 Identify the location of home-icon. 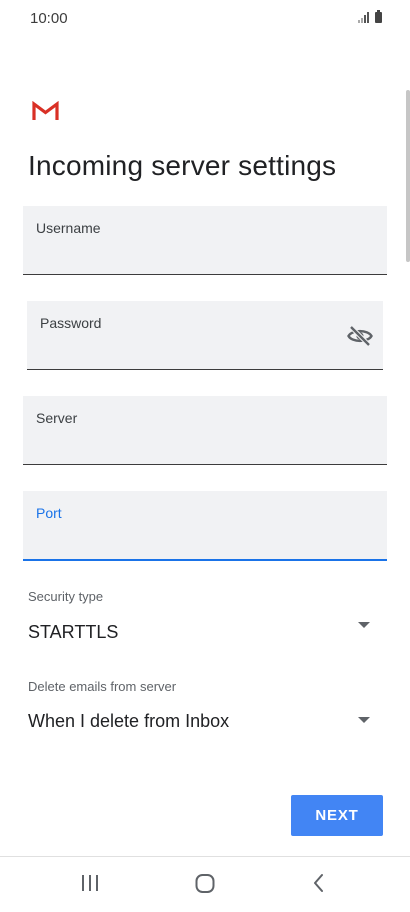
(205, 885).